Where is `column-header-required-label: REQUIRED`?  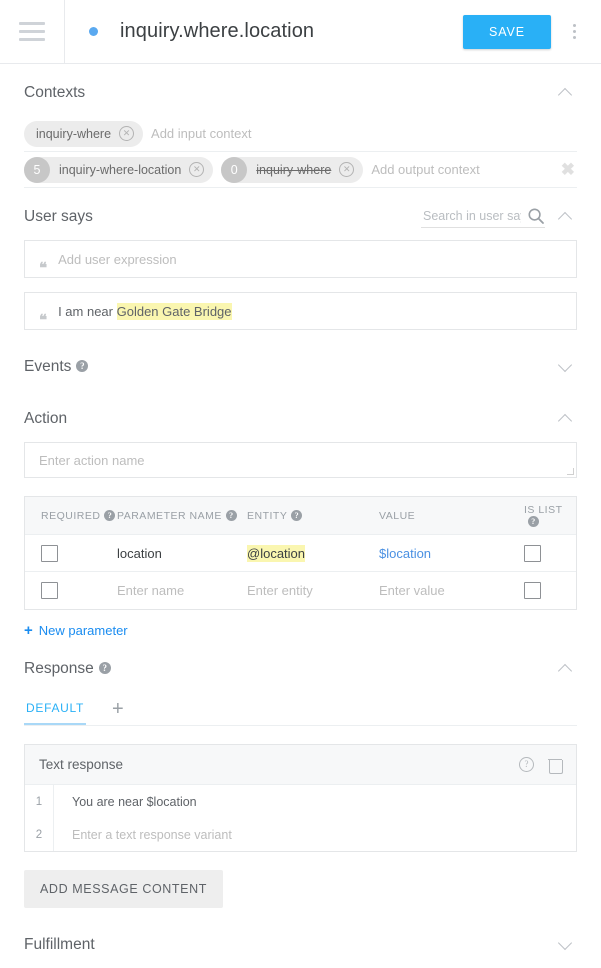
column-header-required-label: REQUIRED is located at coordinates (71, 515).